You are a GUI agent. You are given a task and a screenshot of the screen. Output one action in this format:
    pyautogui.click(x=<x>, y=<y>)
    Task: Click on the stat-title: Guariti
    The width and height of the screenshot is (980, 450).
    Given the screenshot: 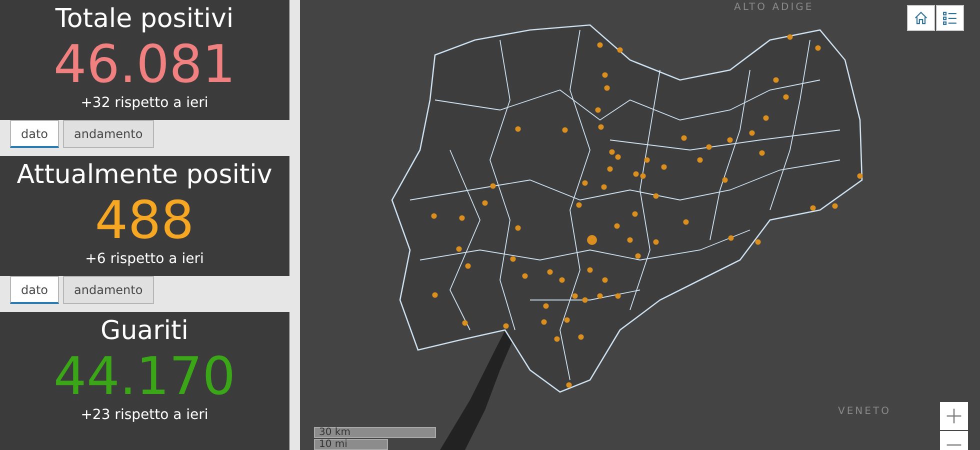 What is the action you would take?
    pyautogui.click(x=144, y=331)
    